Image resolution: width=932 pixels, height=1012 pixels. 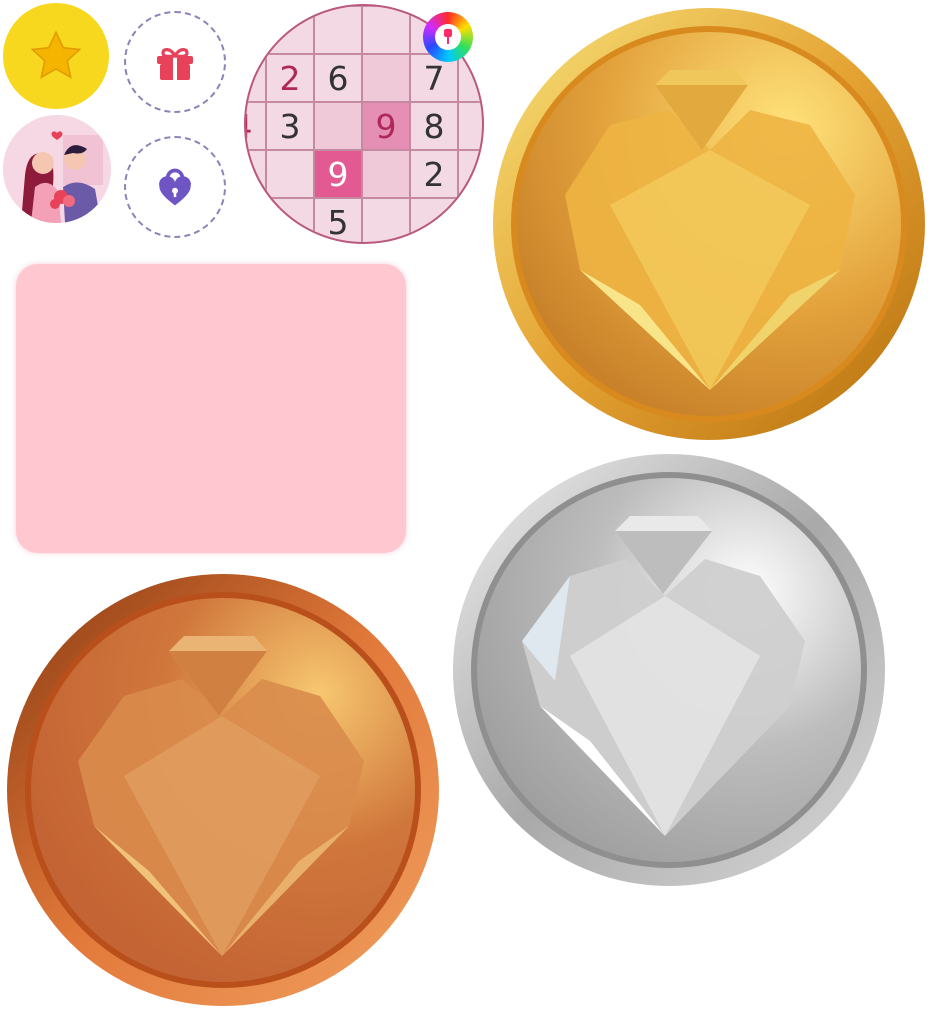 I want to click on gift-icon, so click(x=175, y=64).